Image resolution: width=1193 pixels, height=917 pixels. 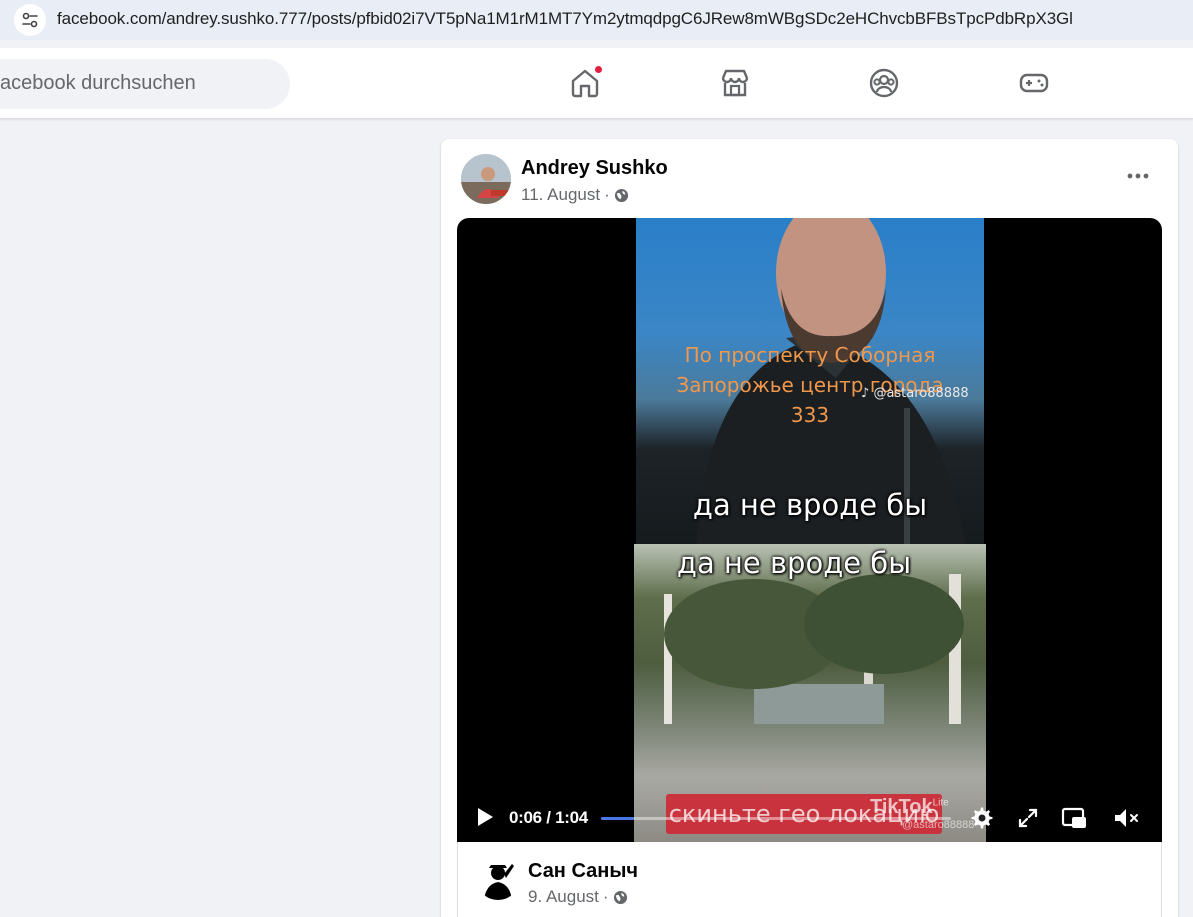 I want to click on mute-button, so click(x=1126, y=818).